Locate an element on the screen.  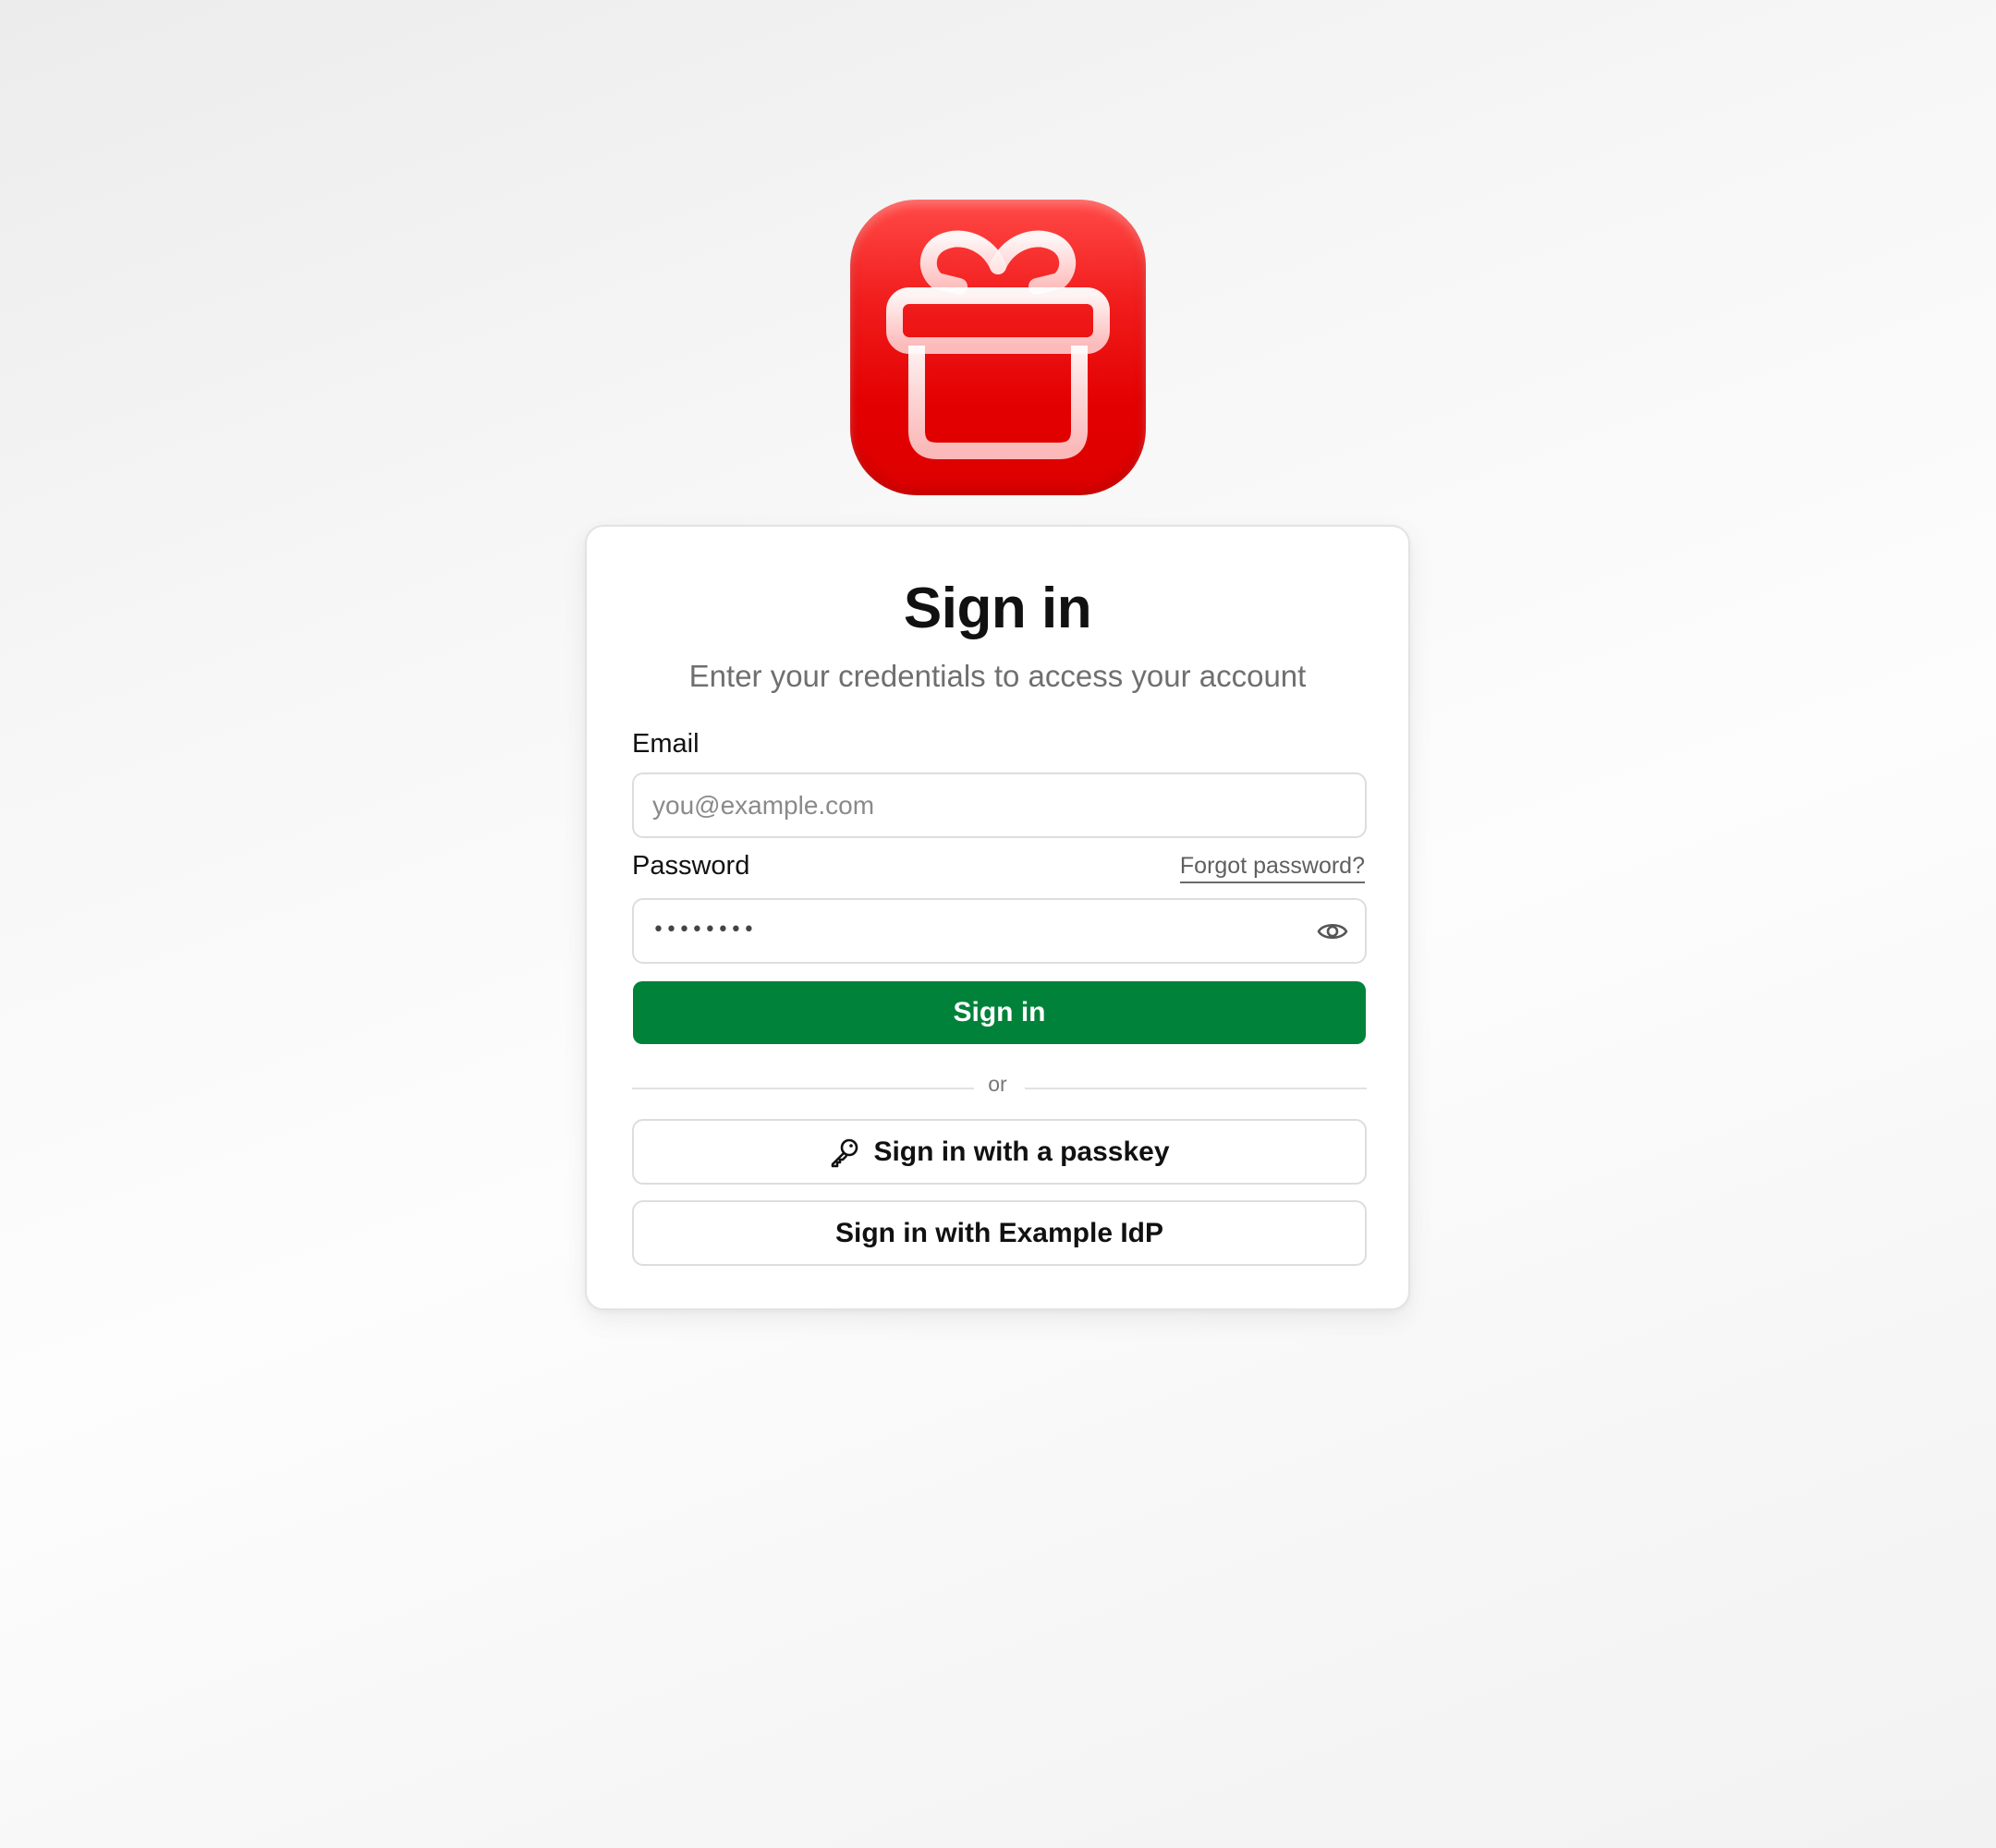
divider-right is located at coordinates (1196, 1088).